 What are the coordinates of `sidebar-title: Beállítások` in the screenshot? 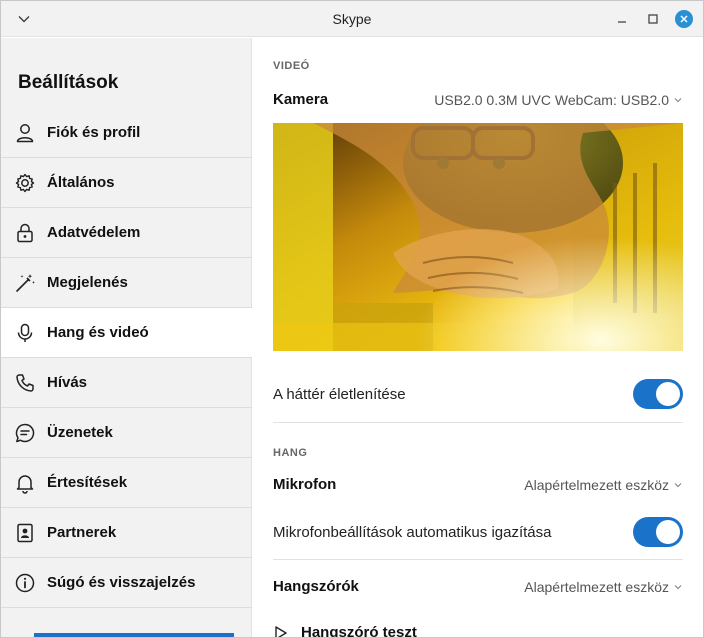 It's located at (68, 82).